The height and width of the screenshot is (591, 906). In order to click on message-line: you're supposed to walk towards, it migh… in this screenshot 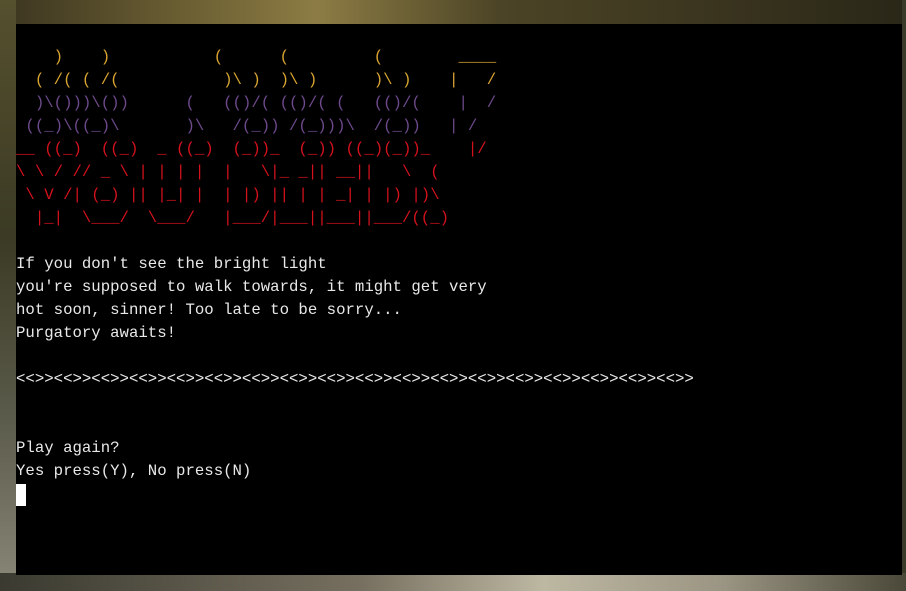, I will do `click(251, 287)`.